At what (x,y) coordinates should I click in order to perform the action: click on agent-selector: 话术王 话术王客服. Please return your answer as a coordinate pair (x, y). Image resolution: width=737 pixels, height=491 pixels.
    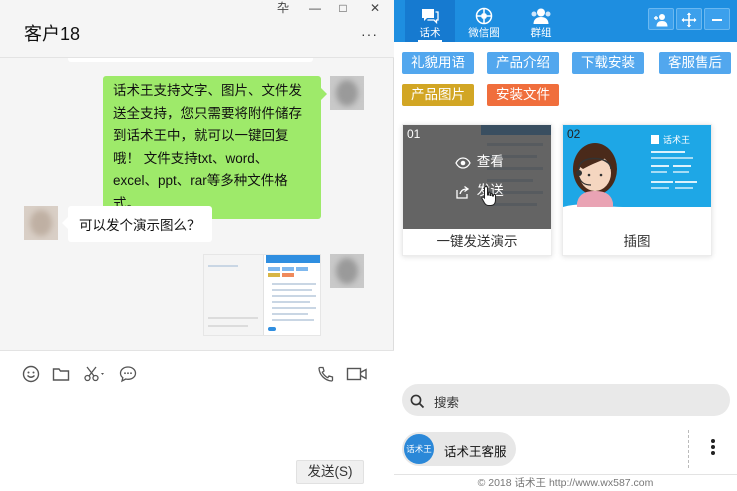
    Looking at the image, I should click on (459, 449).